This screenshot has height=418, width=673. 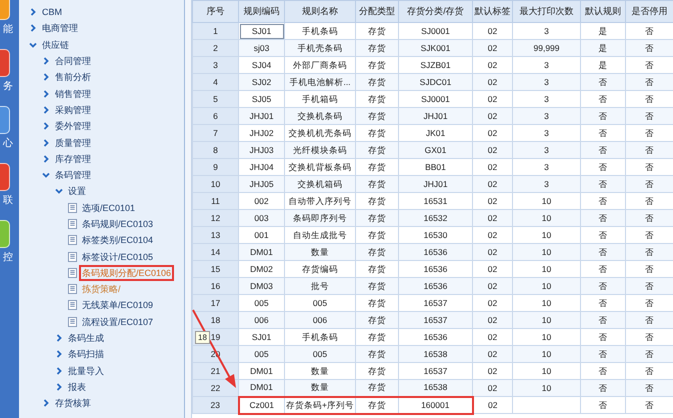 I want to click on table-cell: 005, so click(x=320, y=354).